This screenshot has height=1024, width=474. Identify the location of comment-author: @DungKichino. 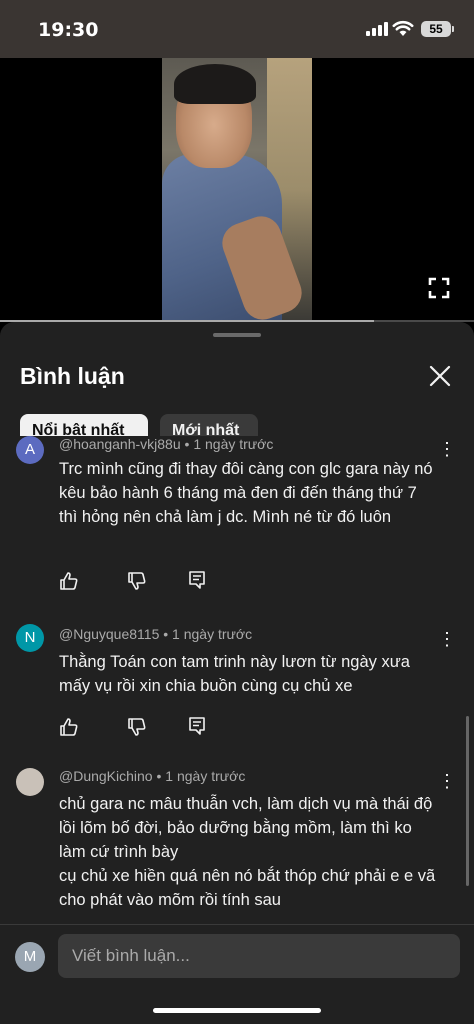
(106, 776).